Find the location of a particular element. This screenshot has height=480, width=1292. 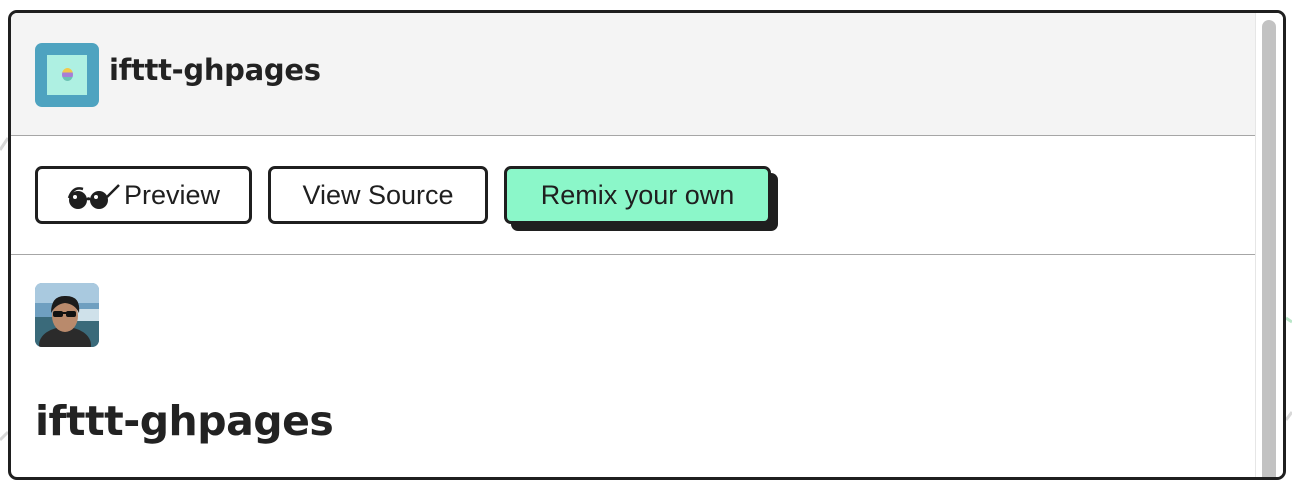

page-title: ifttt-ghpages is located at coordinates (184, 421).